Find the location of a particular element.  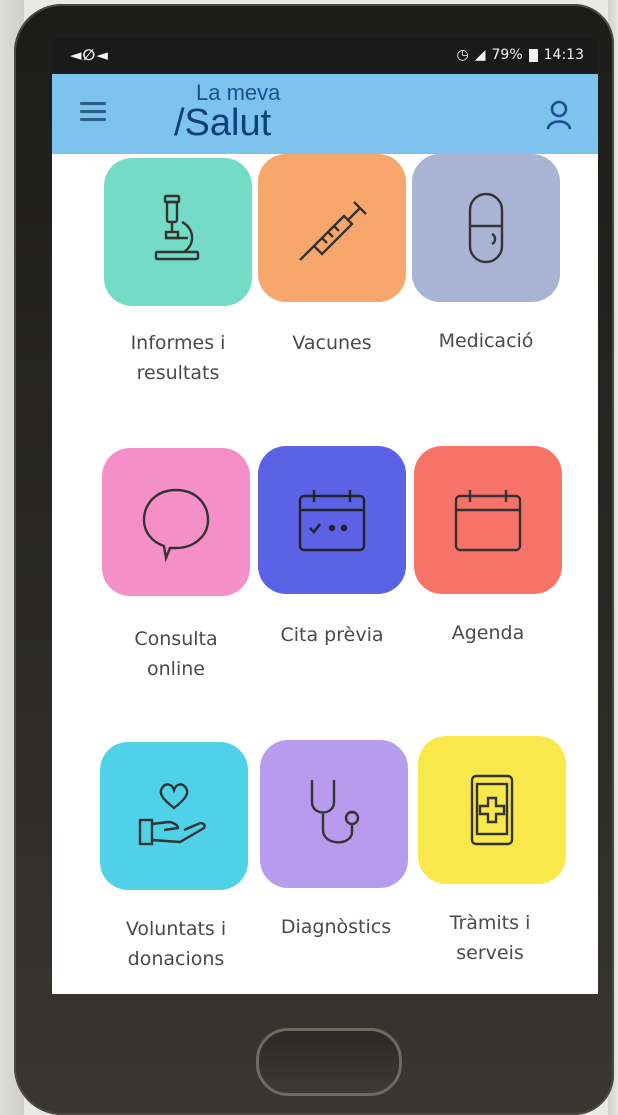

tile-diagnostics-button is located at coordinates (334, 814).